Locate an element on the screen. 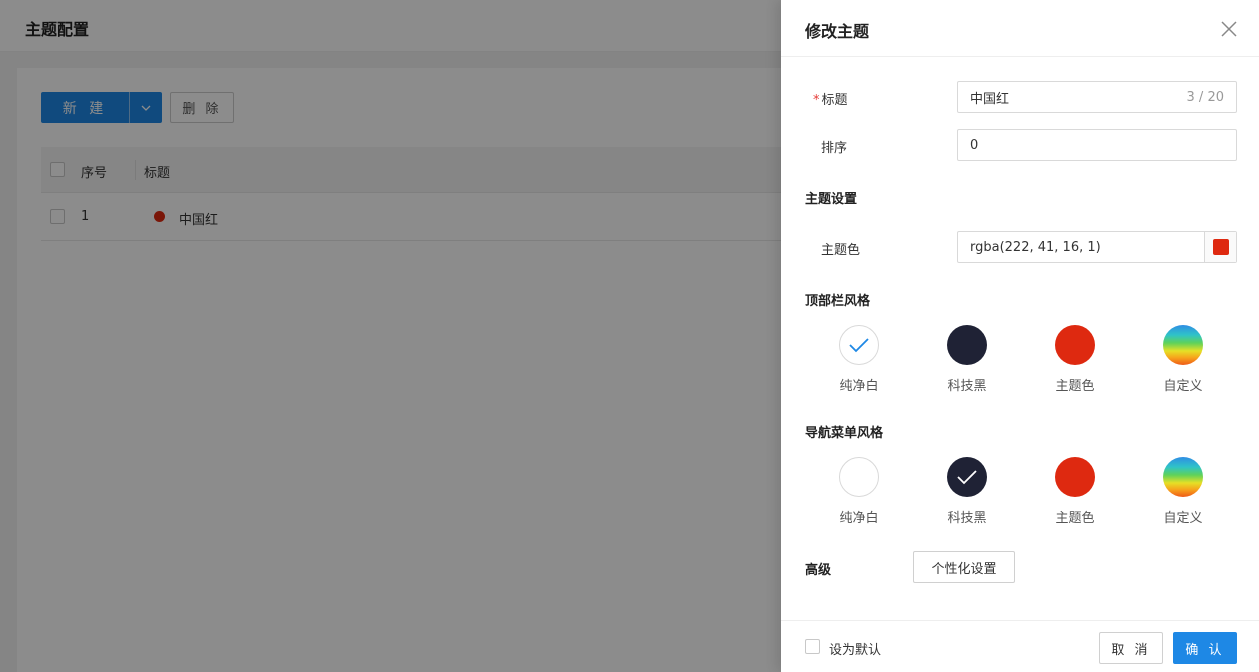 The image size is (1259, 672). theme-color-label: 主题色 is located at coordinates (841, 250).